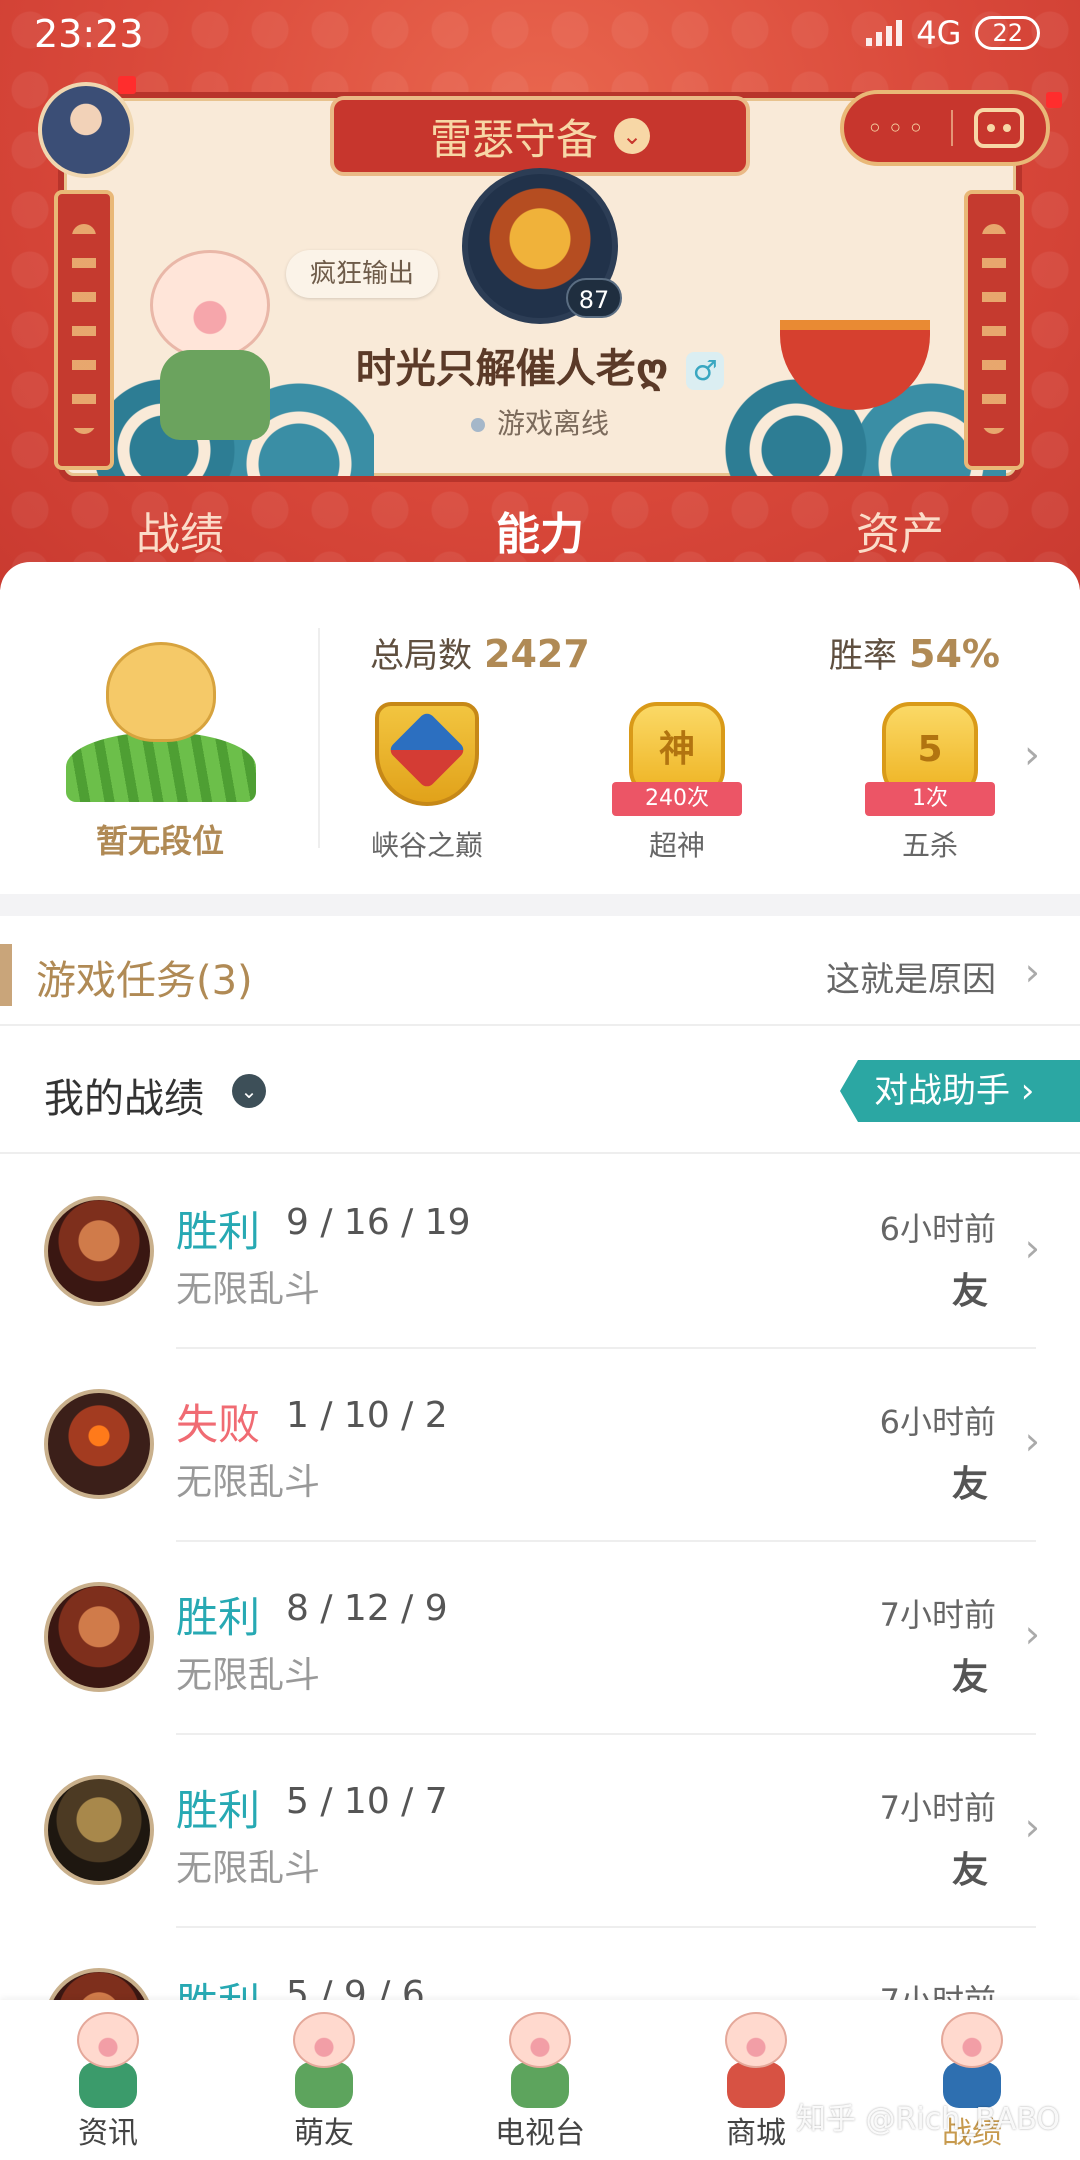  What do you see at coordinates (161, 692) in the screenshot?
I see `teemo-mascot` at bounding box center [161, 692].